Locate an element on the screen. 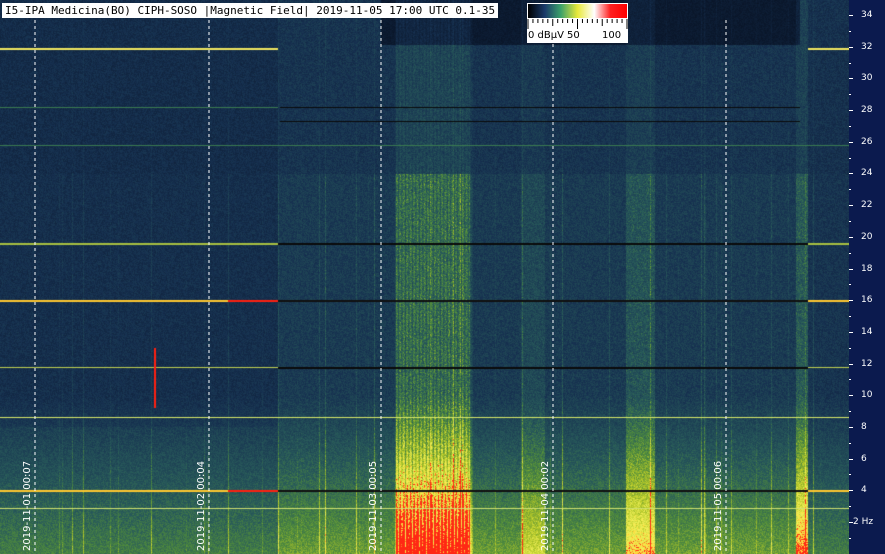  x-marker-label: 2019-11-02 00:04 is located at coordinates (201, 505).